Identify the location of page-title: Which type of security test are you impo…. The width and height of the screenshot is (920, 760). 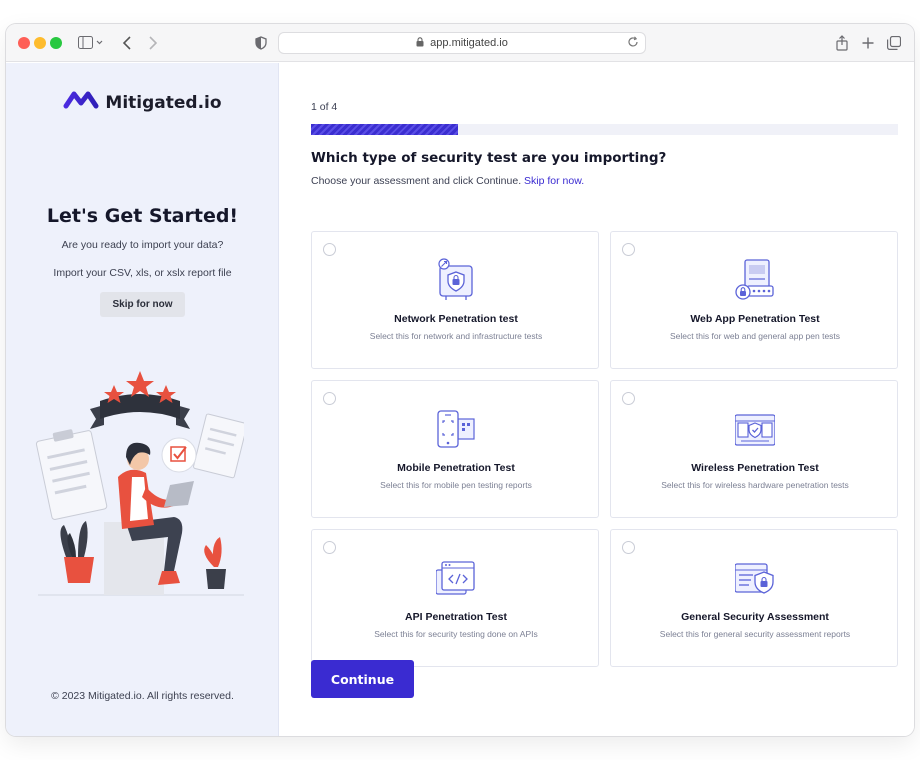
(489, 158).